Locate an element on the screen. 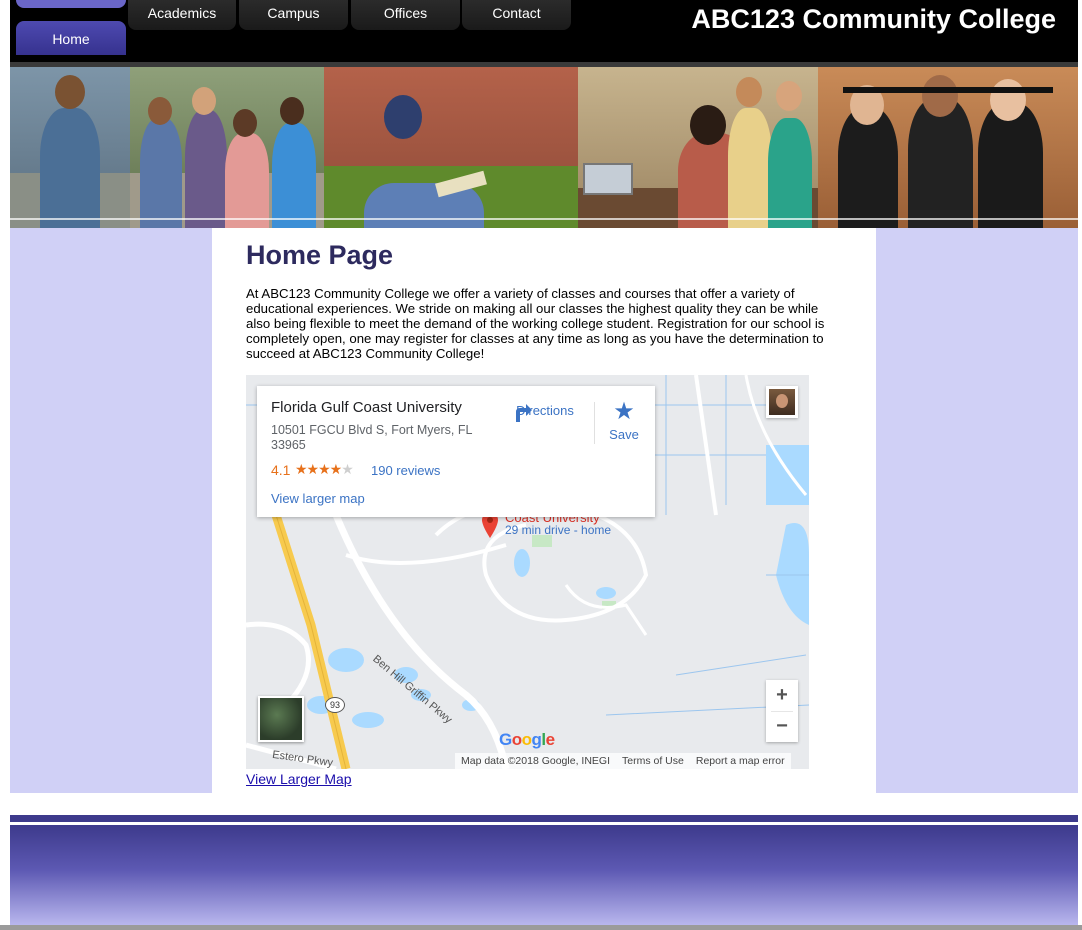 This screenshot has width=1082, height=930. nav-tab-offices: Offices is located at coordinates (405, 15).